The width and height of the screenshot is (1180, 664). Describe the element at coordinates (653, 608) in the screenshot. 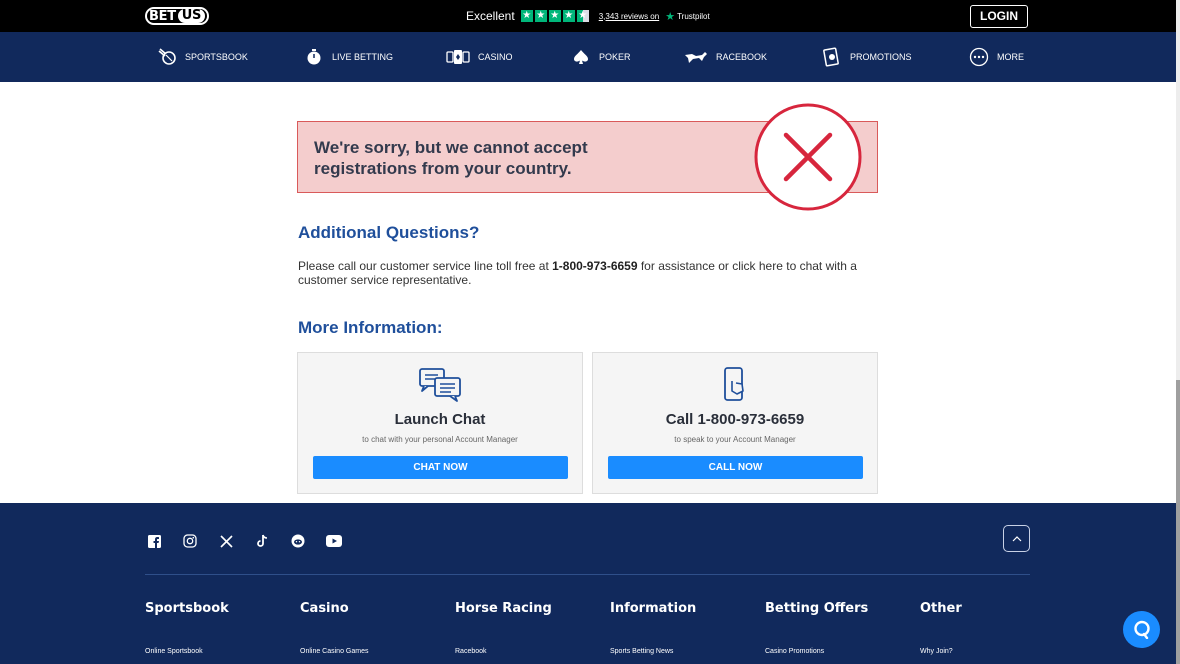

I see `footer-heading: Information` at that location.